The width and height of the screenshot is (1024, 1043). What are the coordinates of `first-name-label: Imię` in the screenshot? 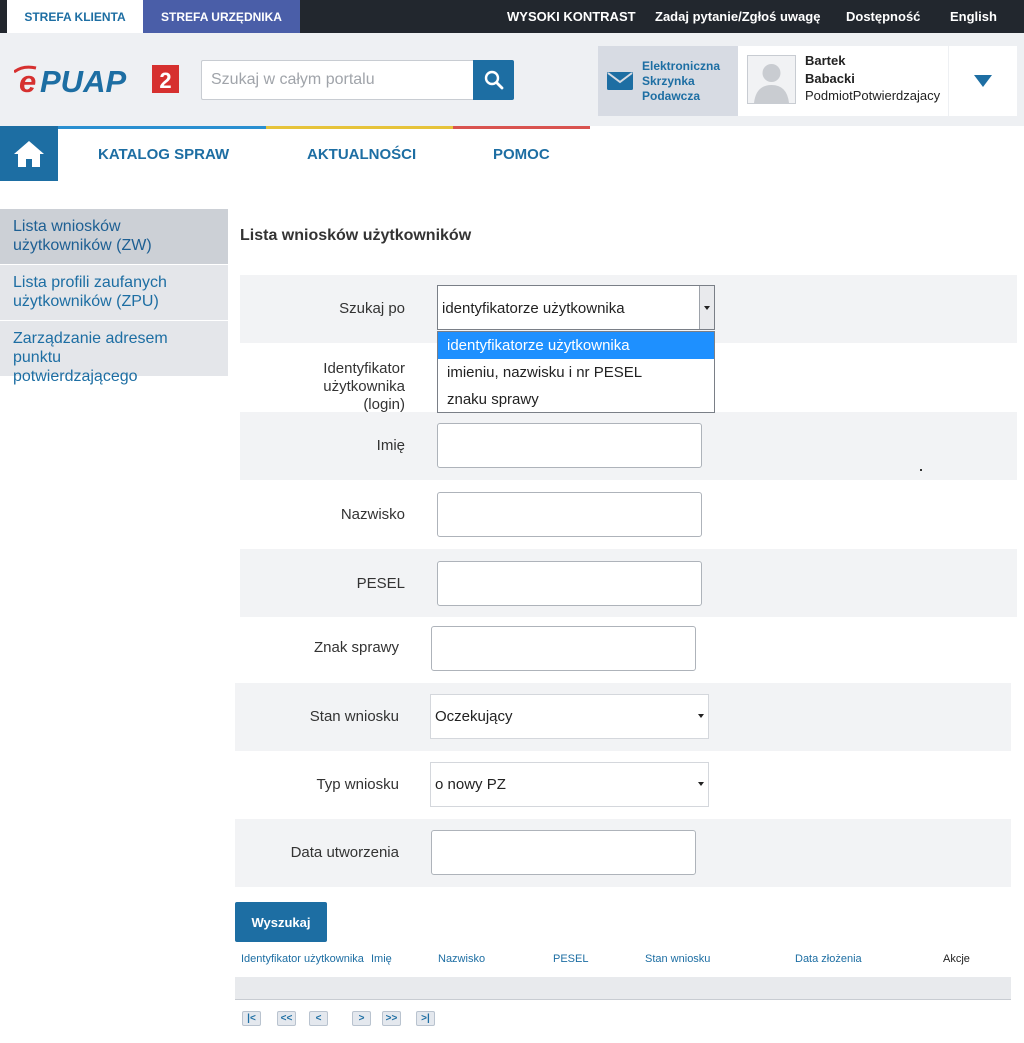 It's located at (390, 445).